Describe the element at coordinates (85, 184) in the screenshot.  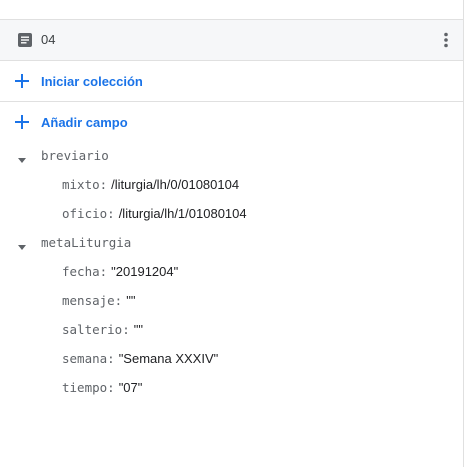
I see `field-key: mixto:` at that location.